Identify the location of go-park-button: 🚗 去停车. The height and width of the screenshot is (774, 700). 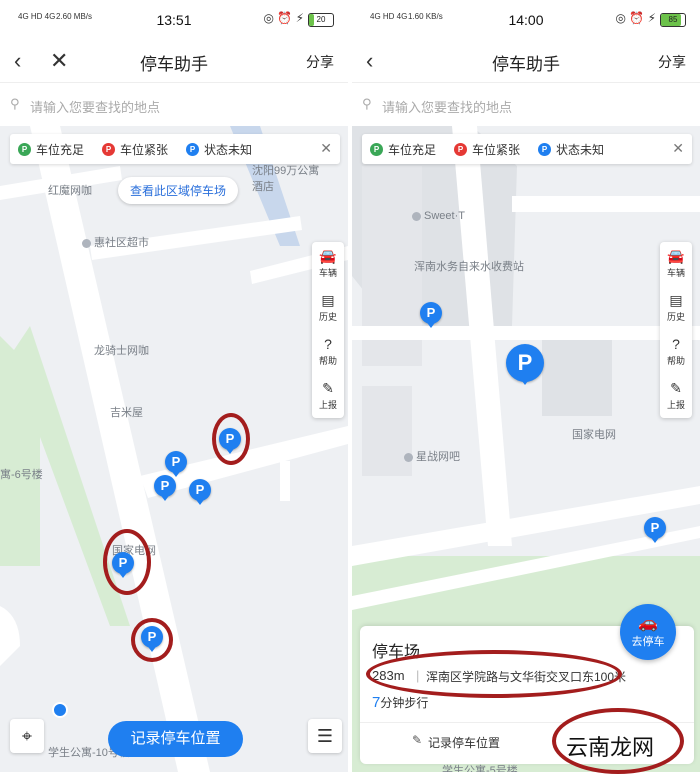
(648, 632).